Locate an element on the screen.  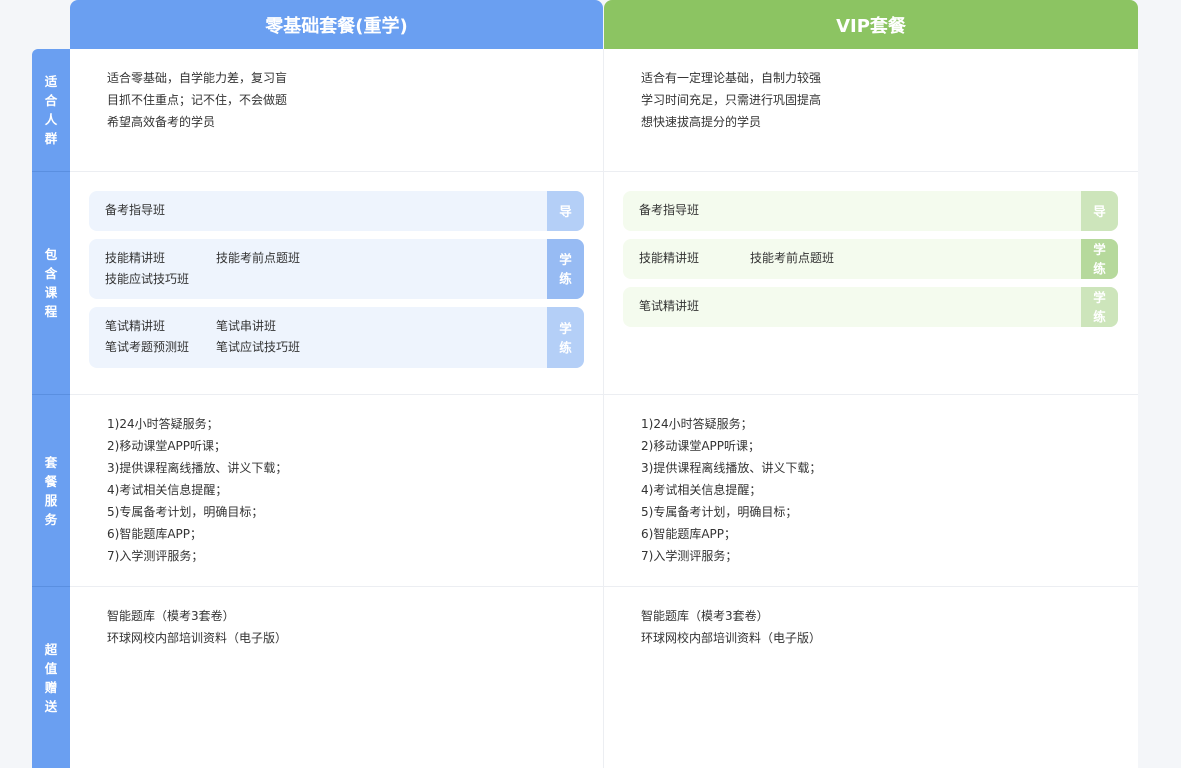
column-divider is located at coordinates (603, 408).